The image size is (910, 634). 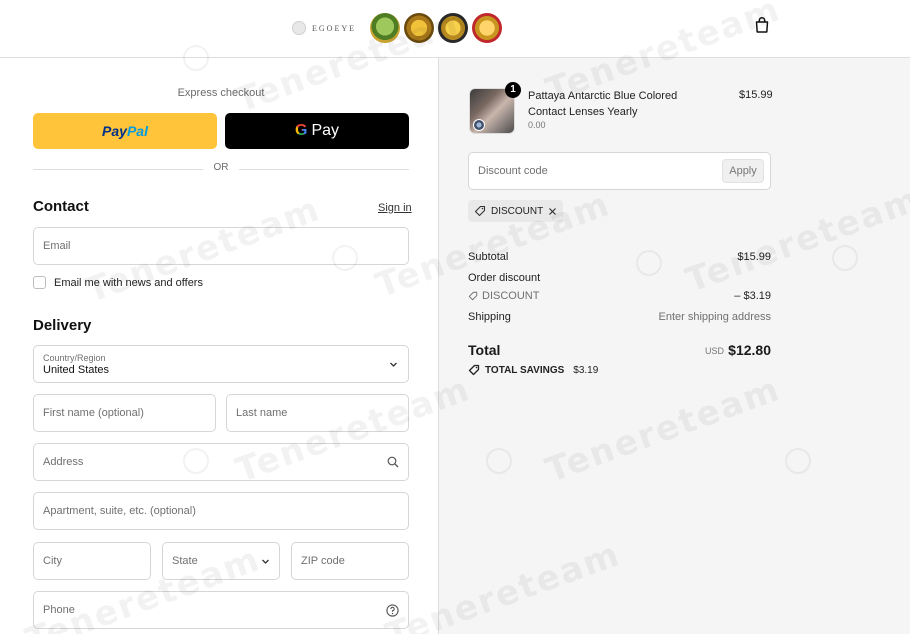 I want to click on logo-mark-icon, so click(x=299, y=28).